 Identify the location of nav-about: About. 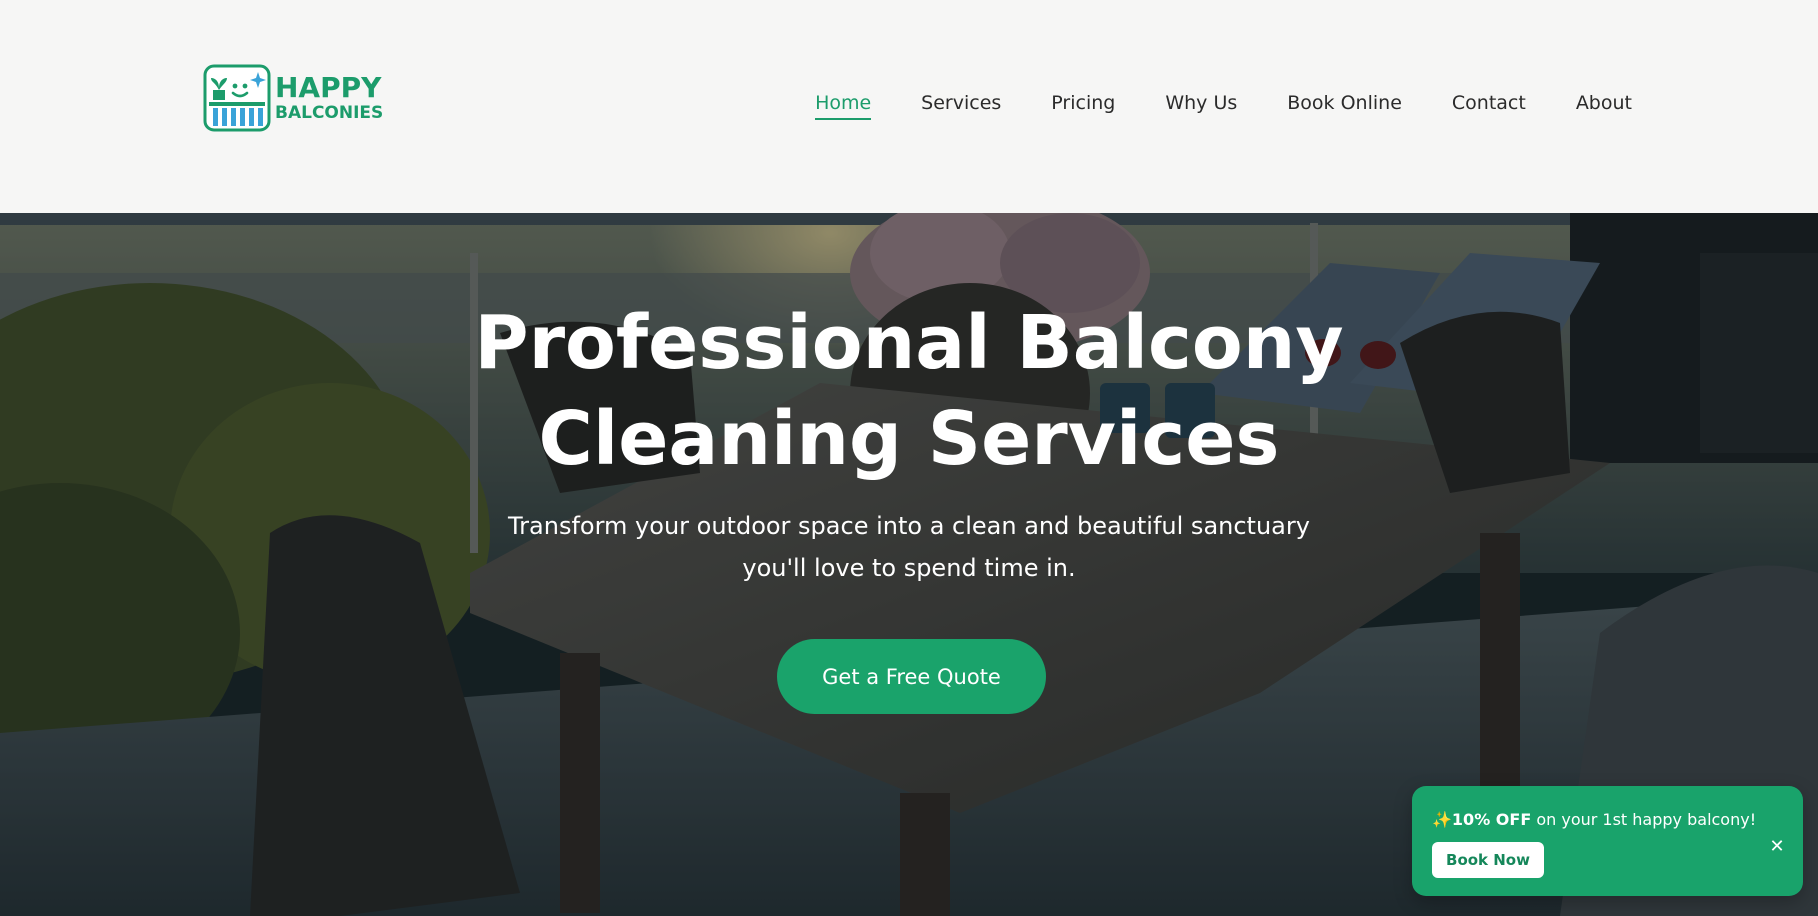
(1604, 106).